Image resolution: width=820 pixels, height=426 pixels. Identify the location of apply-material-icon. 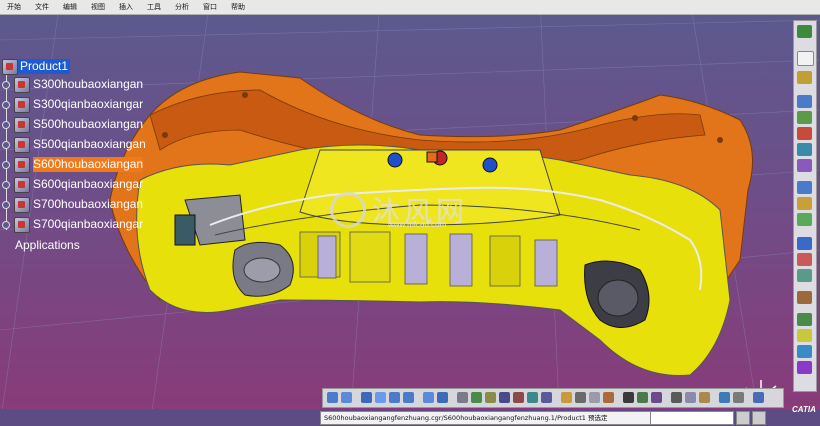
(656, 397).